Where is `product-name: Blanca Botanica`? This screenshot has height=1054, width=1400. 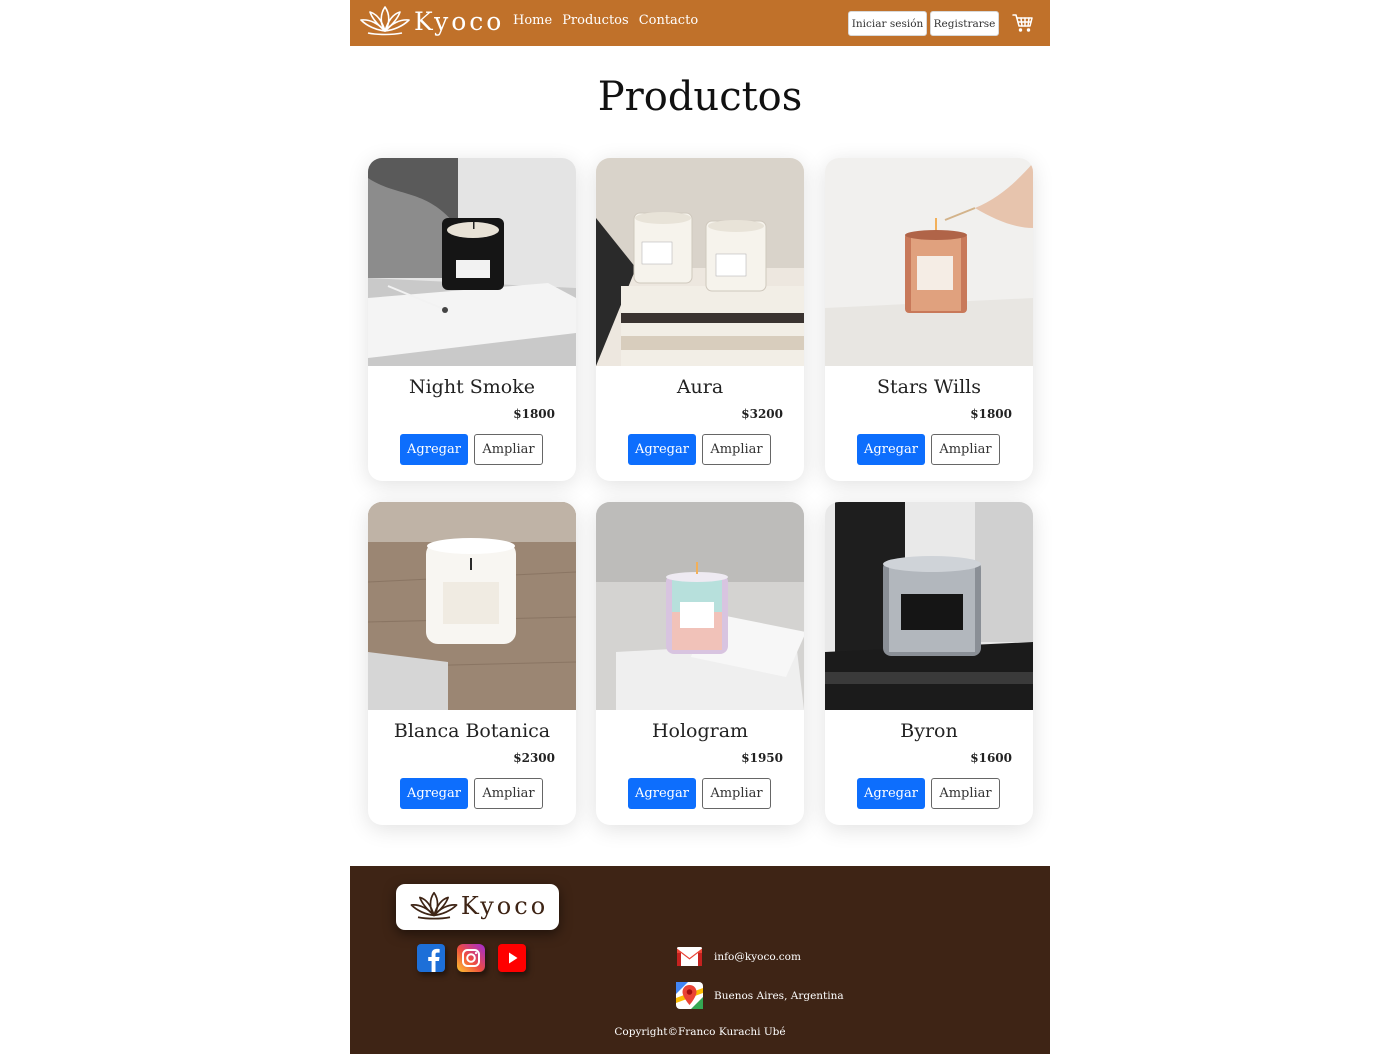
product-name: Blanca Botanica is located at coordinates (472, 731).